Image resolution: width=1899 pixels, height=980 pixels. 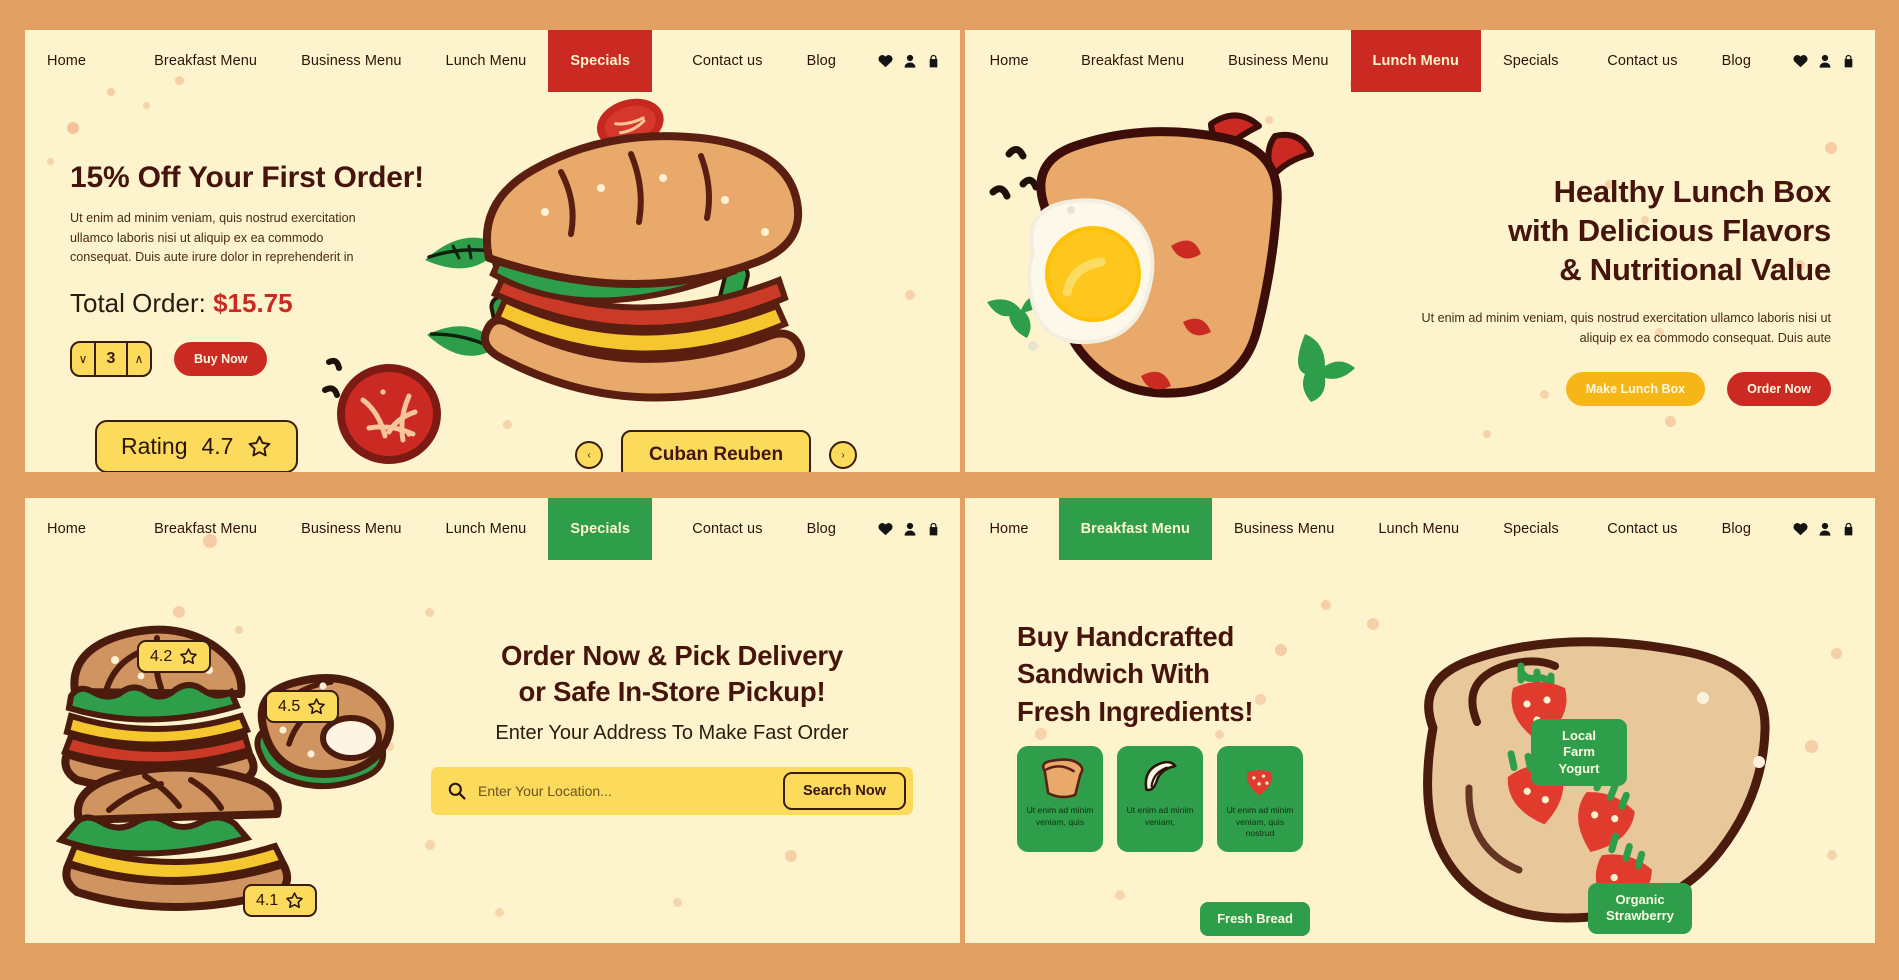 What do you see at coordinates (624, 790) in the screenshot?
I see `search-input` at bounding box center [624, 790].